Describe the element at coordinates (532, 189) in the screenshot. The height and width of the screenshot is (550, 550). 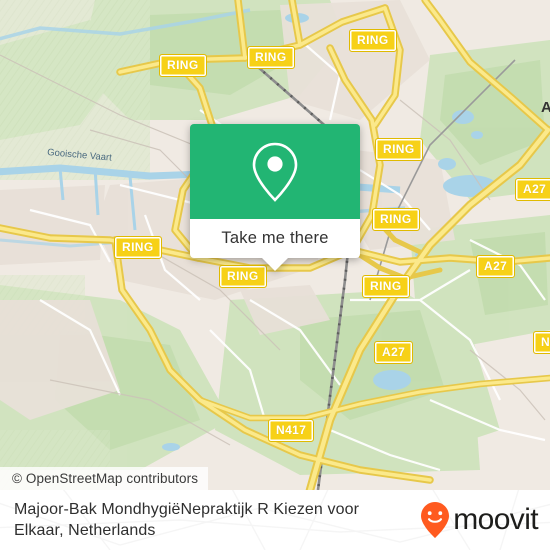
I see `road-shield-a27-1: A27` at that location.